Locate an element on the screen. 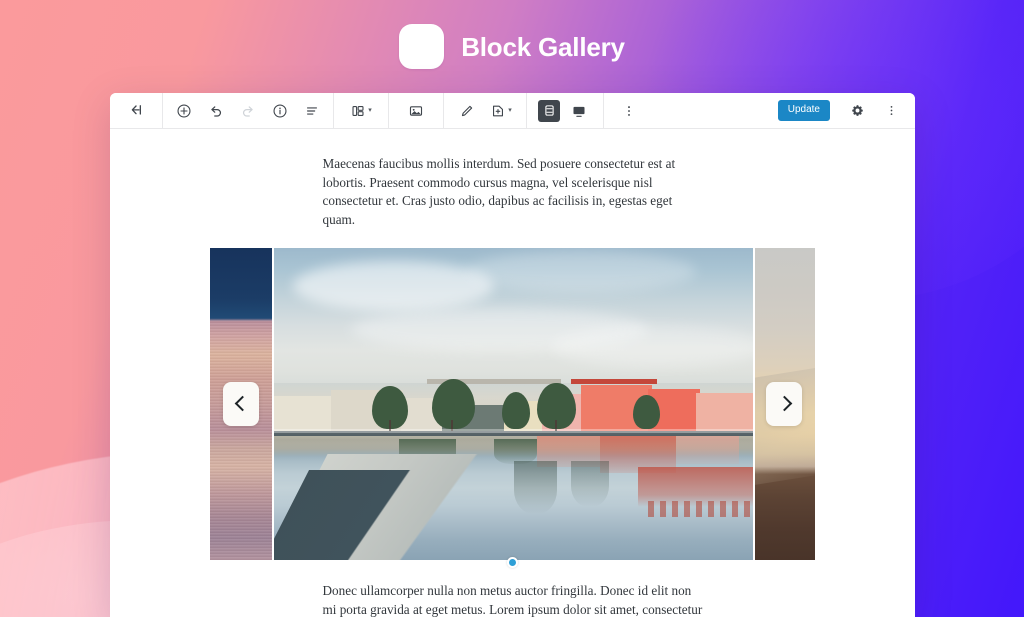 The width and height of the screenshot is (1024, 617). chevron-left-icon is located at coordinates (241, 404).